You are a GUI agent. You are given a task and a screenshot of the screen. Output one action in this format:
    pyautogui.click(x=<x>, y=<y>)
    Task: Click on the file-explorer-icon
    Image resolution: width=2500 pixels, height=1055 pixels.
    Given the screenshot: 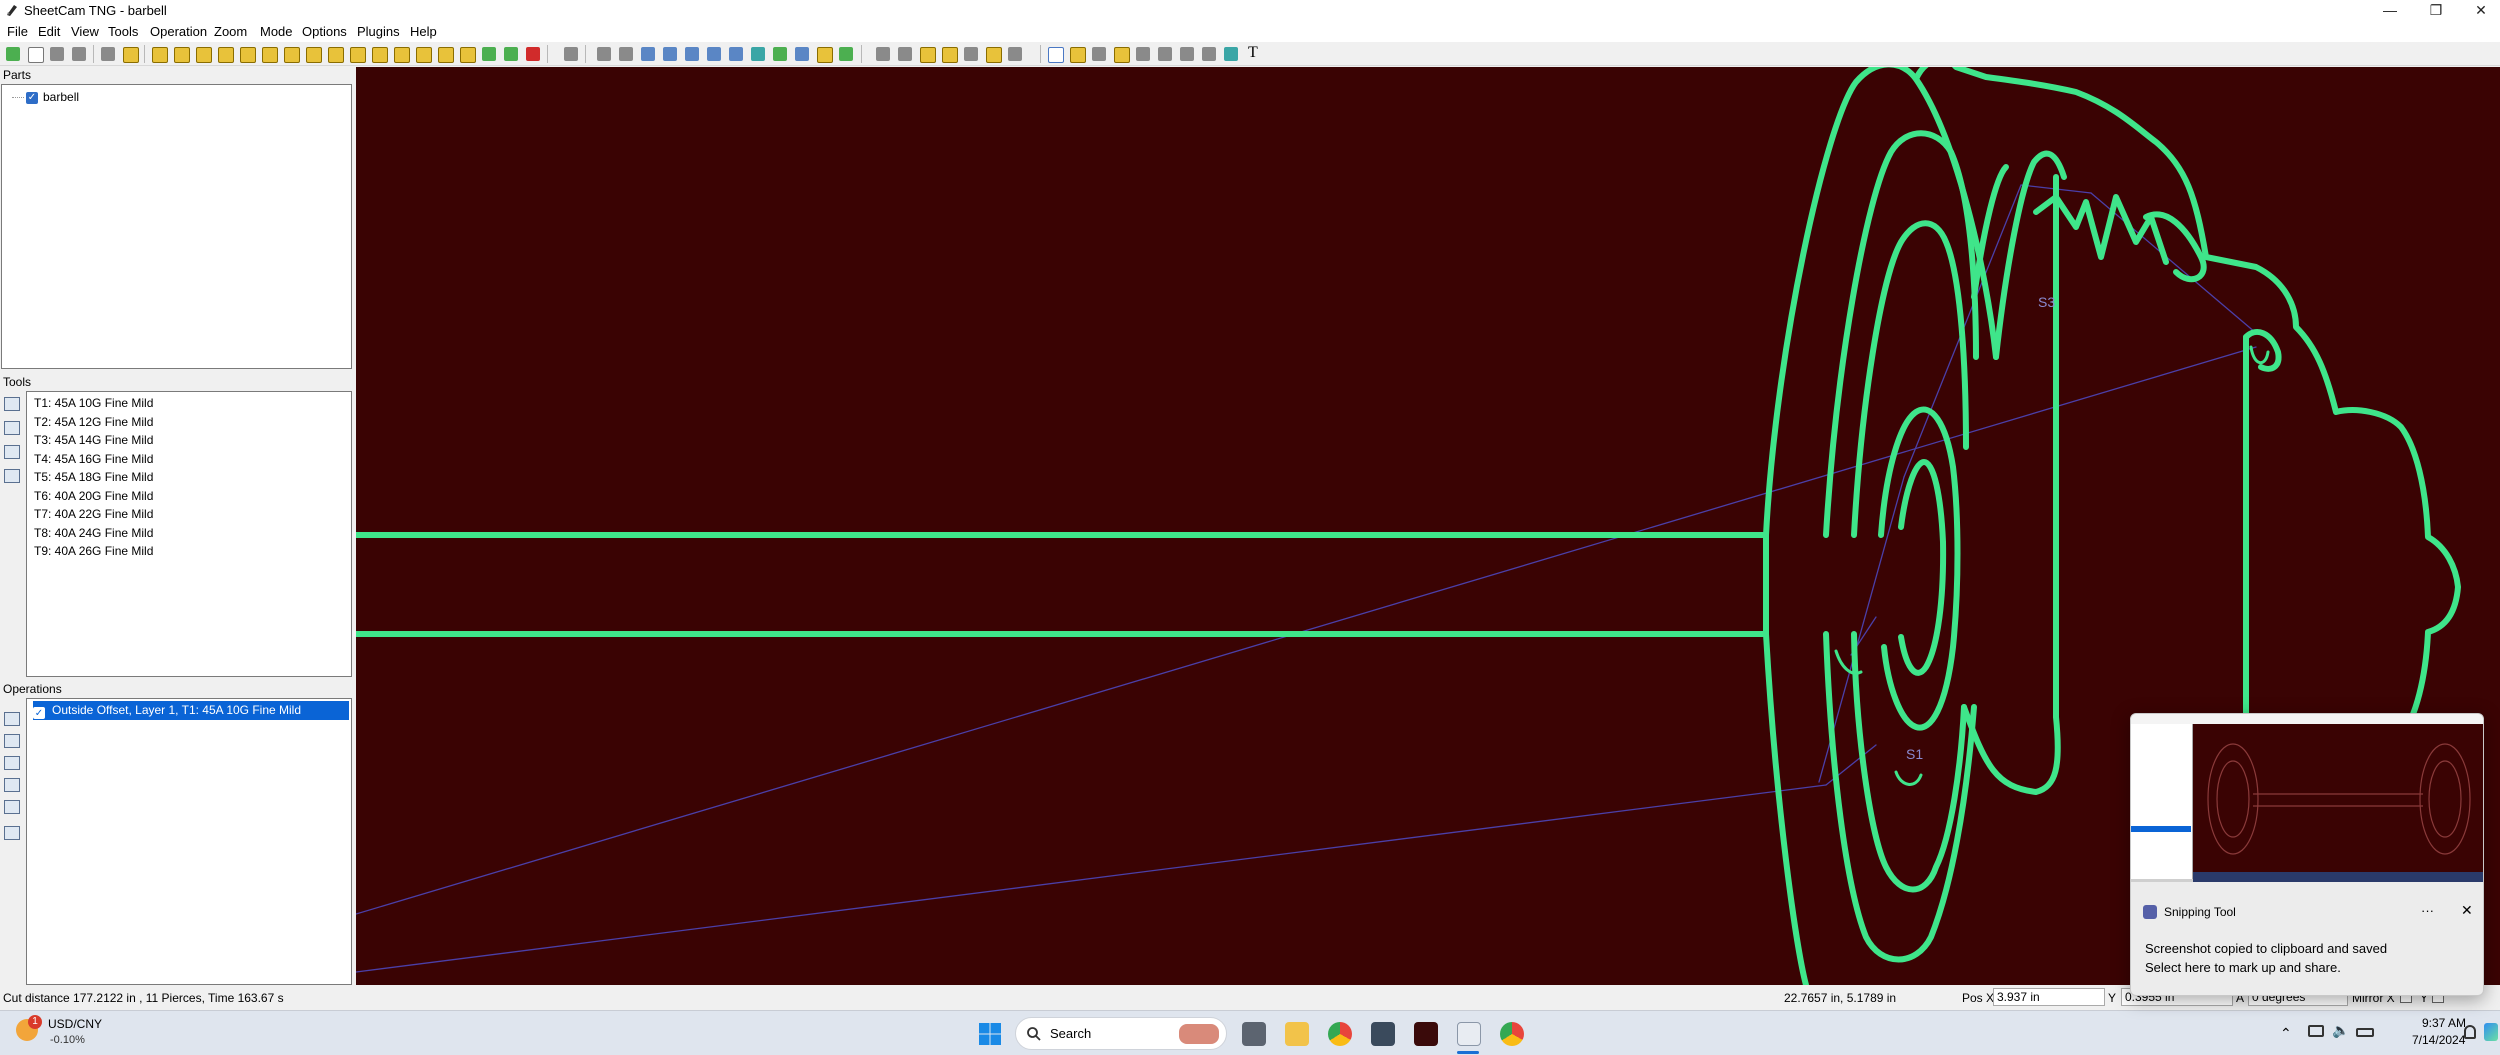 What is the action you would take?
    pyautogui.click(x=1297, y=1034)
    